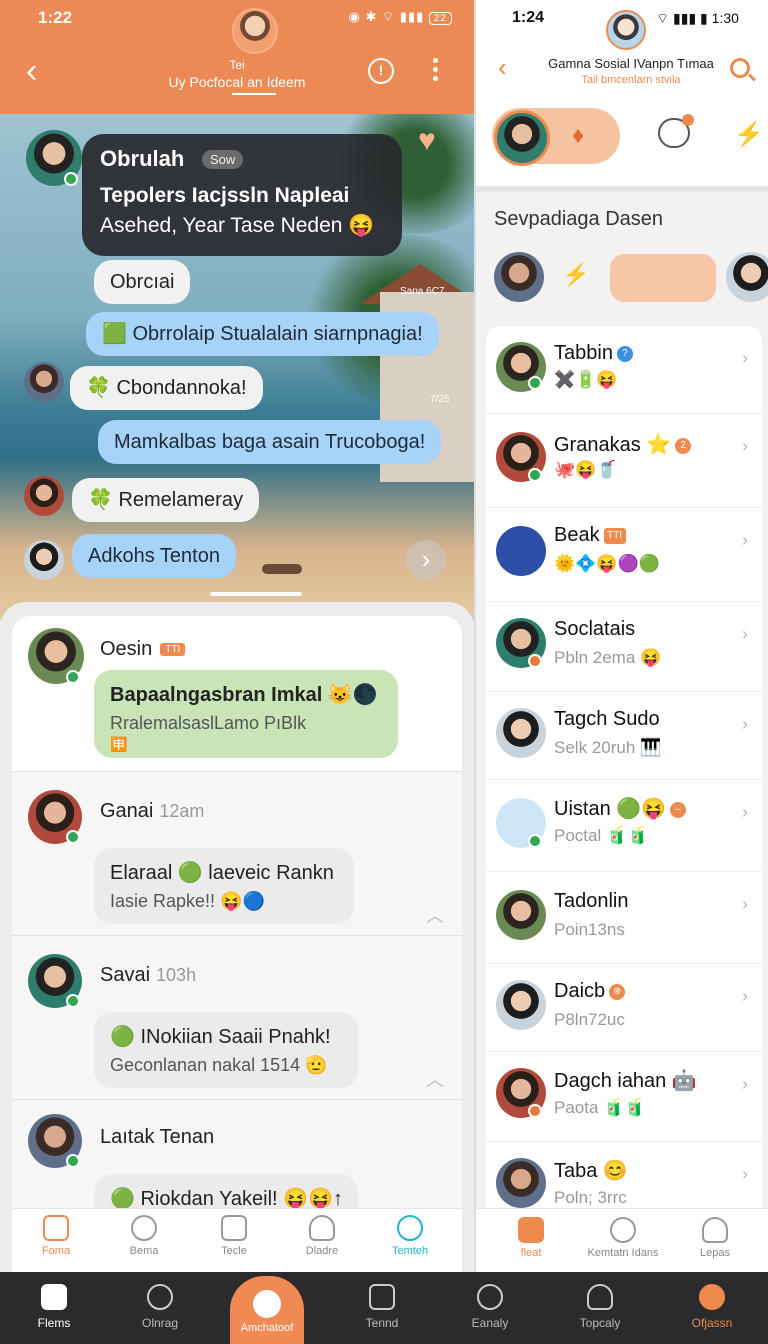 The height and width of the screenshot is (1344, 768). What do you see at coordinates (623, 444) in the screenshot?
I see `contact-name: Granakas ⭐ 2` at bounding box center [623, 444].